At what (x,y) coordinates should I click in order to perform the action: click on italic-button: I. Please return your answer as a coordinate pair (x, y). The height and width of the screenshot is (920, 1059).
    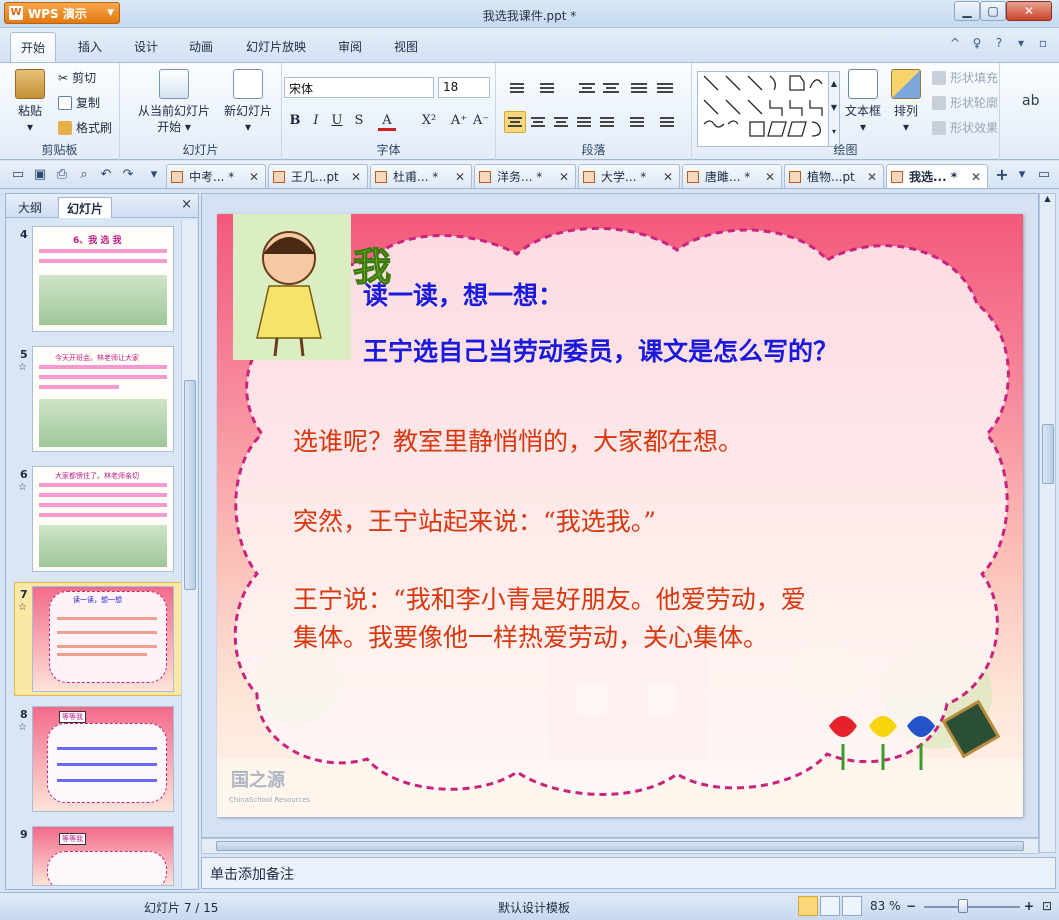
    Looking at the image, I should click on (316, 121).